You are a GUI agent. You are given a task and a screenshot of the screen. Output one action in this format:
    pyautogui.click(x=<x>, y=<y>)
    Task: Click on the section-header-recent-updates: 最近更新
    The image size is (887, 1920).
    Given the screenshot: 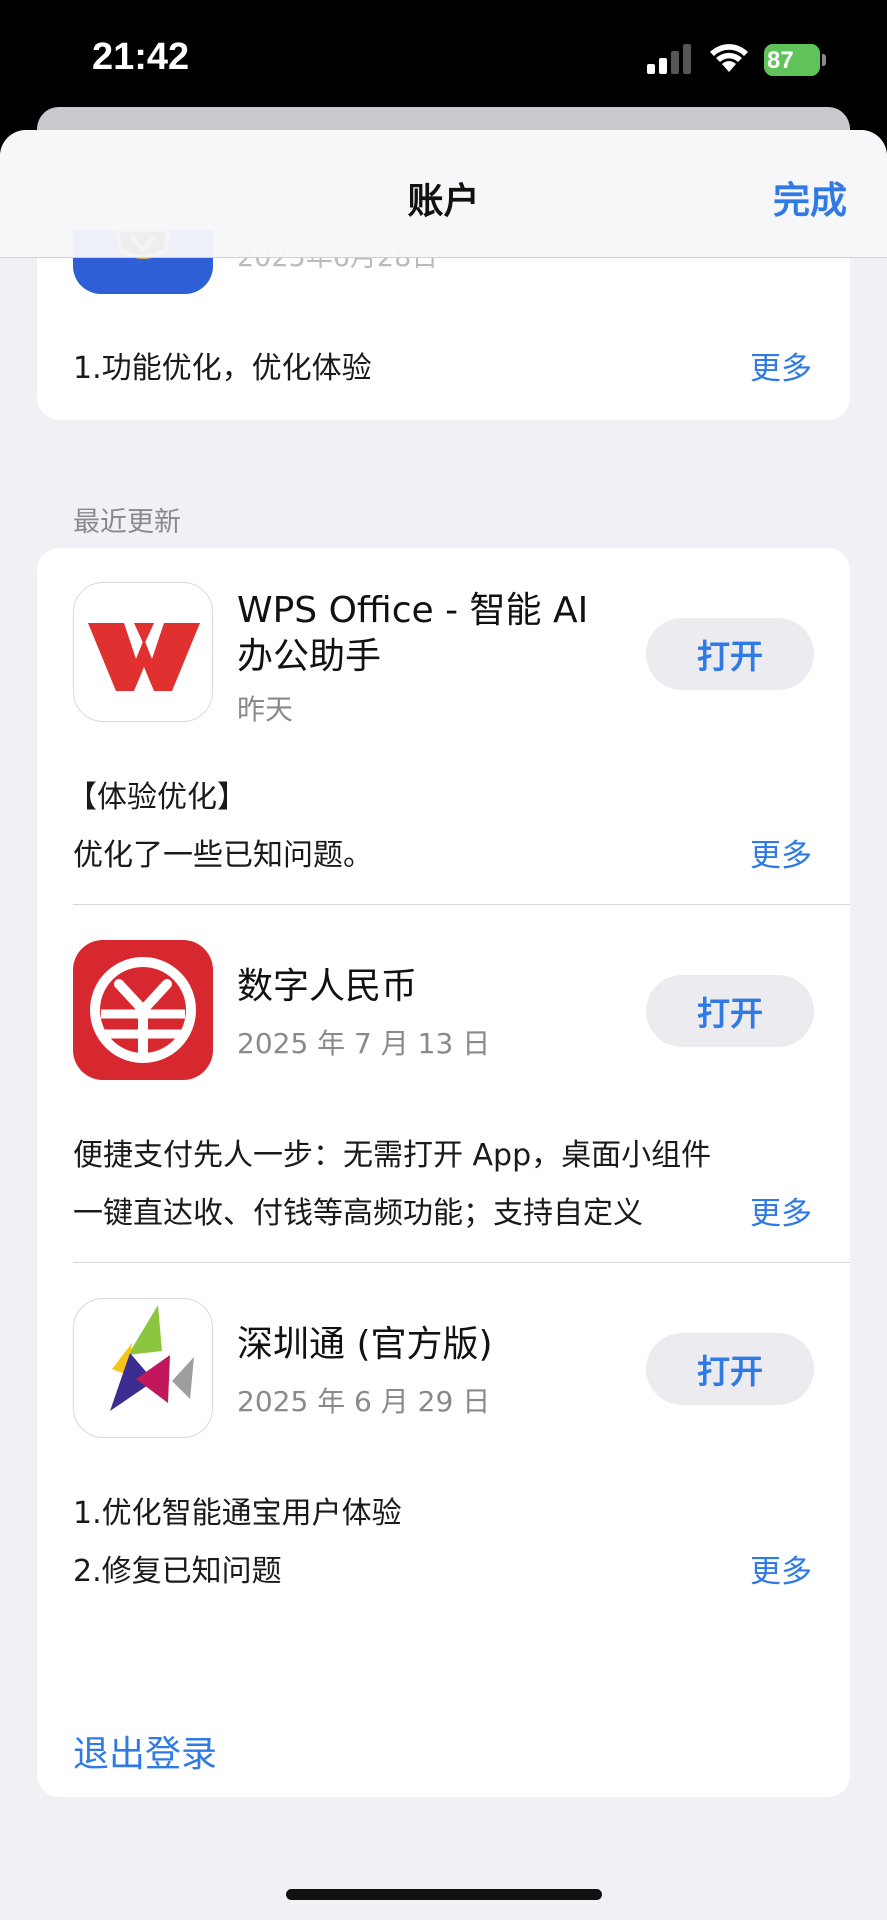 What is the action you would take?
    pyautogui.click(x=127, y=522)
    